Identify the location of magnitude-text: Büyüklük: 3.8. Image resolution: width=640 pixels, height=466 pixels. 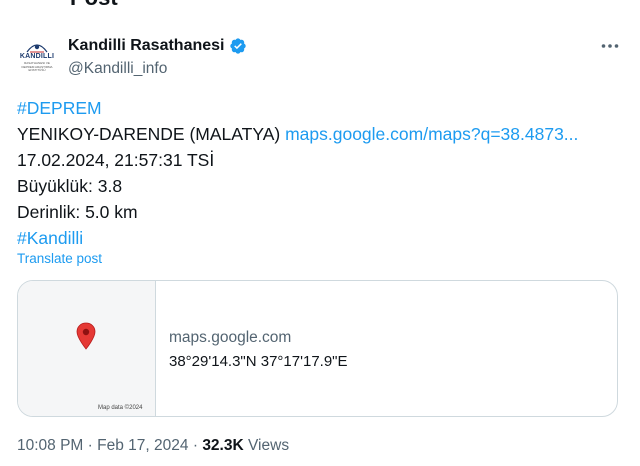
(70, 186).